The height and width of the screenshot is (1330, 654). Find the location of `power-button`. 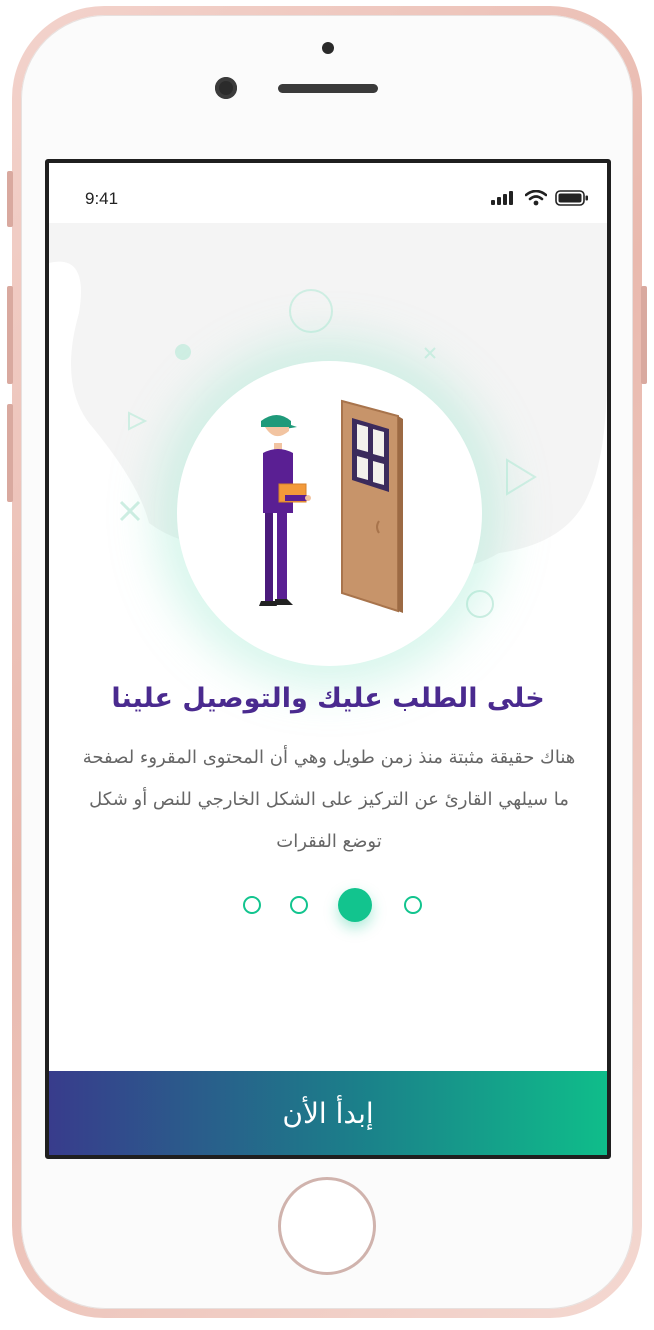

power-button is located at coordinates (644, 335).